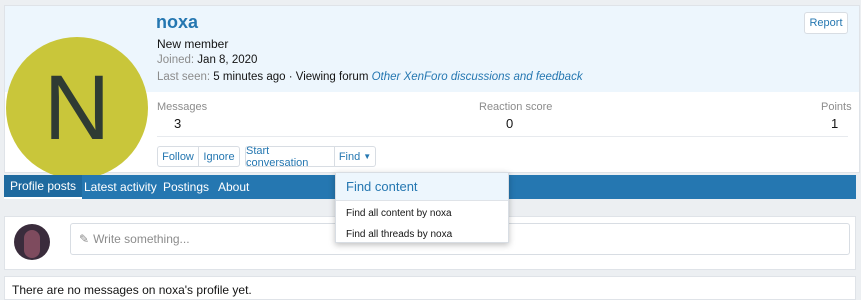 This screenshot has height=300, width=861. What do you see at coordinates (399, 234) in the screenshot?
I see `find-all-threads-link: Find all threads by noxa` at bounding box center [399, 234].